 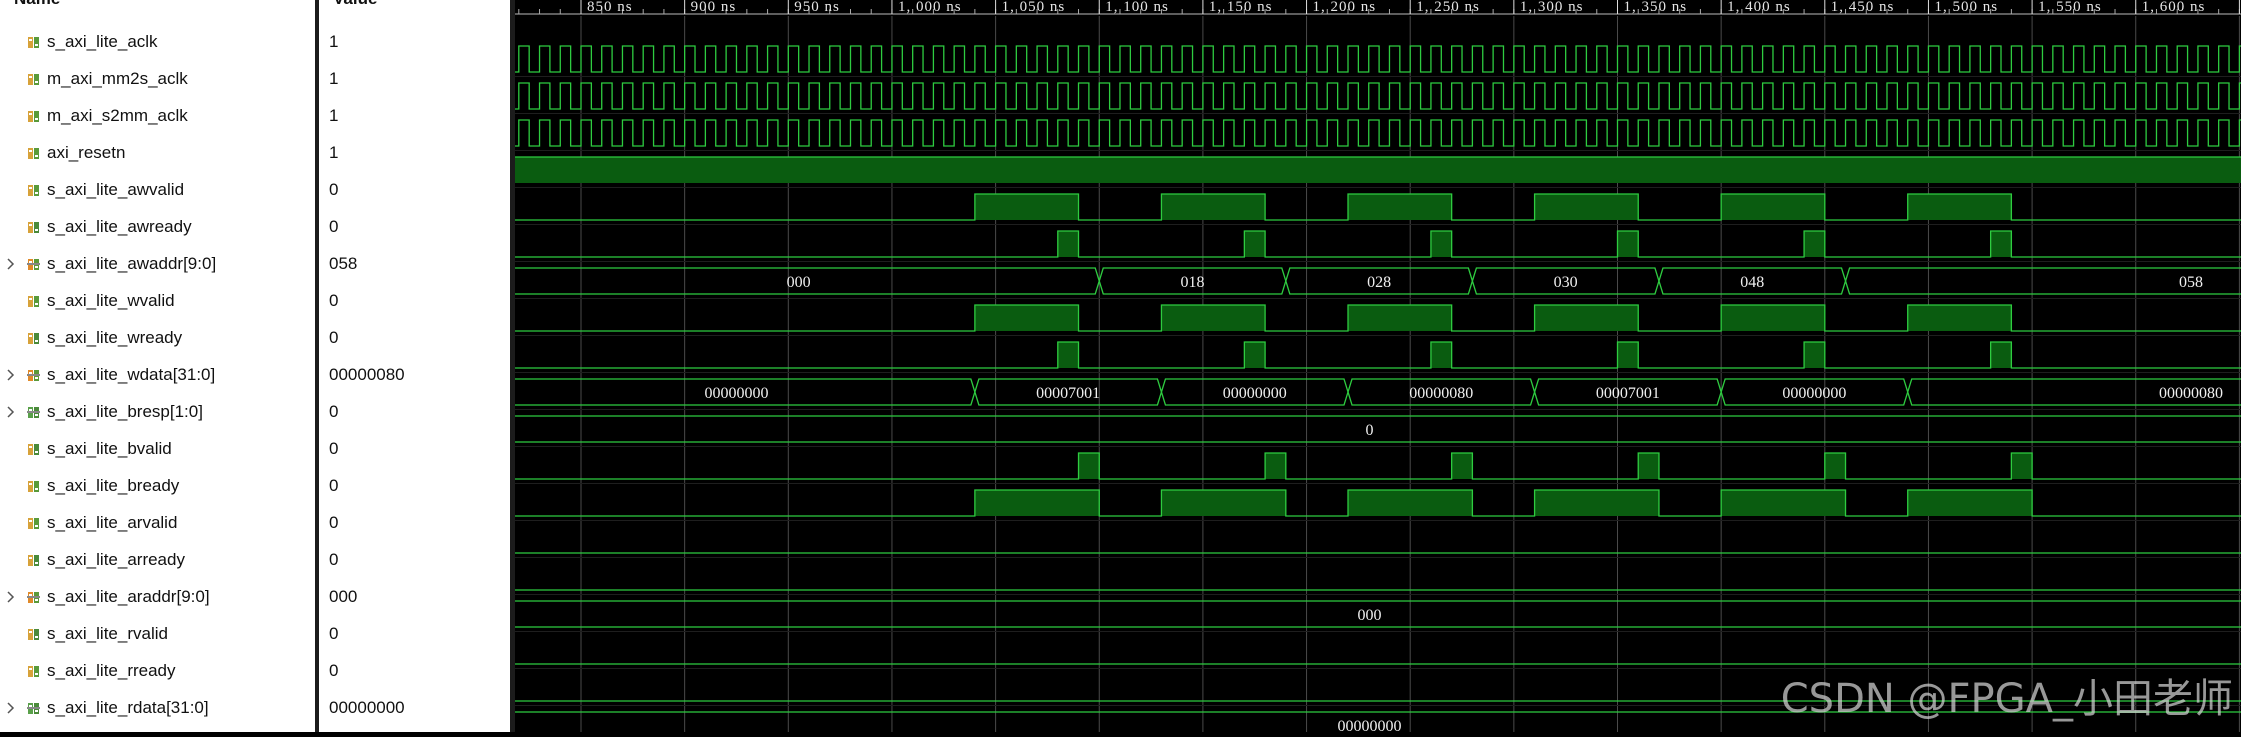 What do you see at coordinates (157, 411) in the screenshot?
I see `signal-row: s_axi_lite_bresp[1:0]` at bounding box center [157, 411].